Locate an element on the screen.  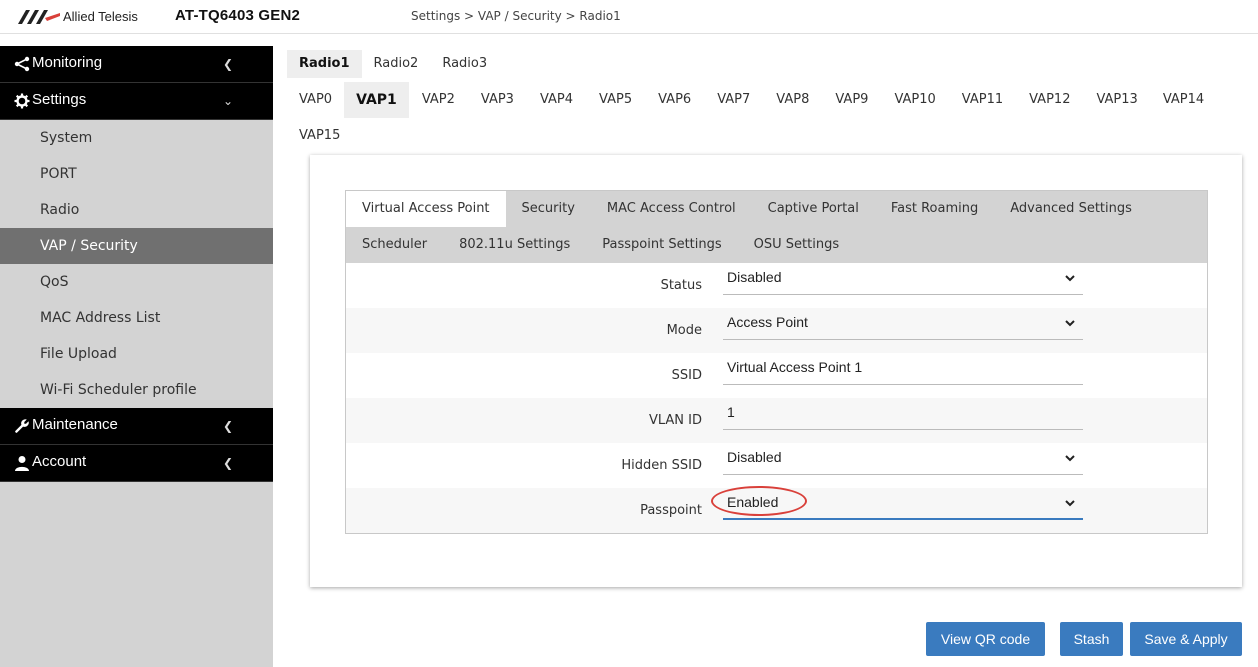
sidebar-item-file-upload: File Upload is located at coordinates (136, 354).